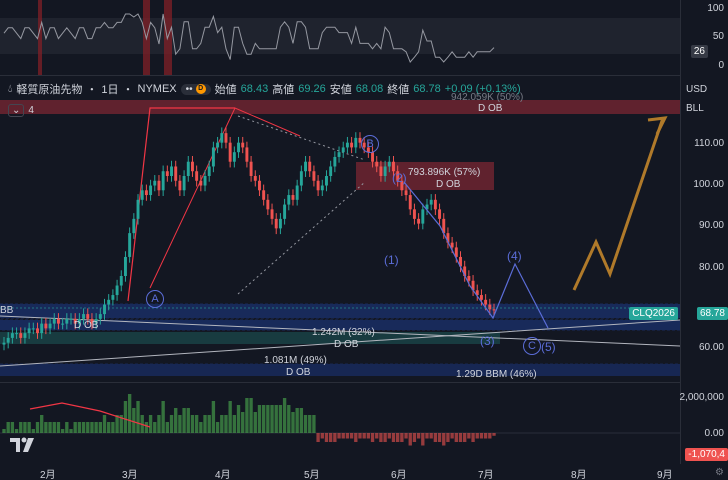 The height and width of the screenshot is (480, 728). Describe the element at coordinates (340, 37) in the screenshot. I see `rsi-pane` at that location.